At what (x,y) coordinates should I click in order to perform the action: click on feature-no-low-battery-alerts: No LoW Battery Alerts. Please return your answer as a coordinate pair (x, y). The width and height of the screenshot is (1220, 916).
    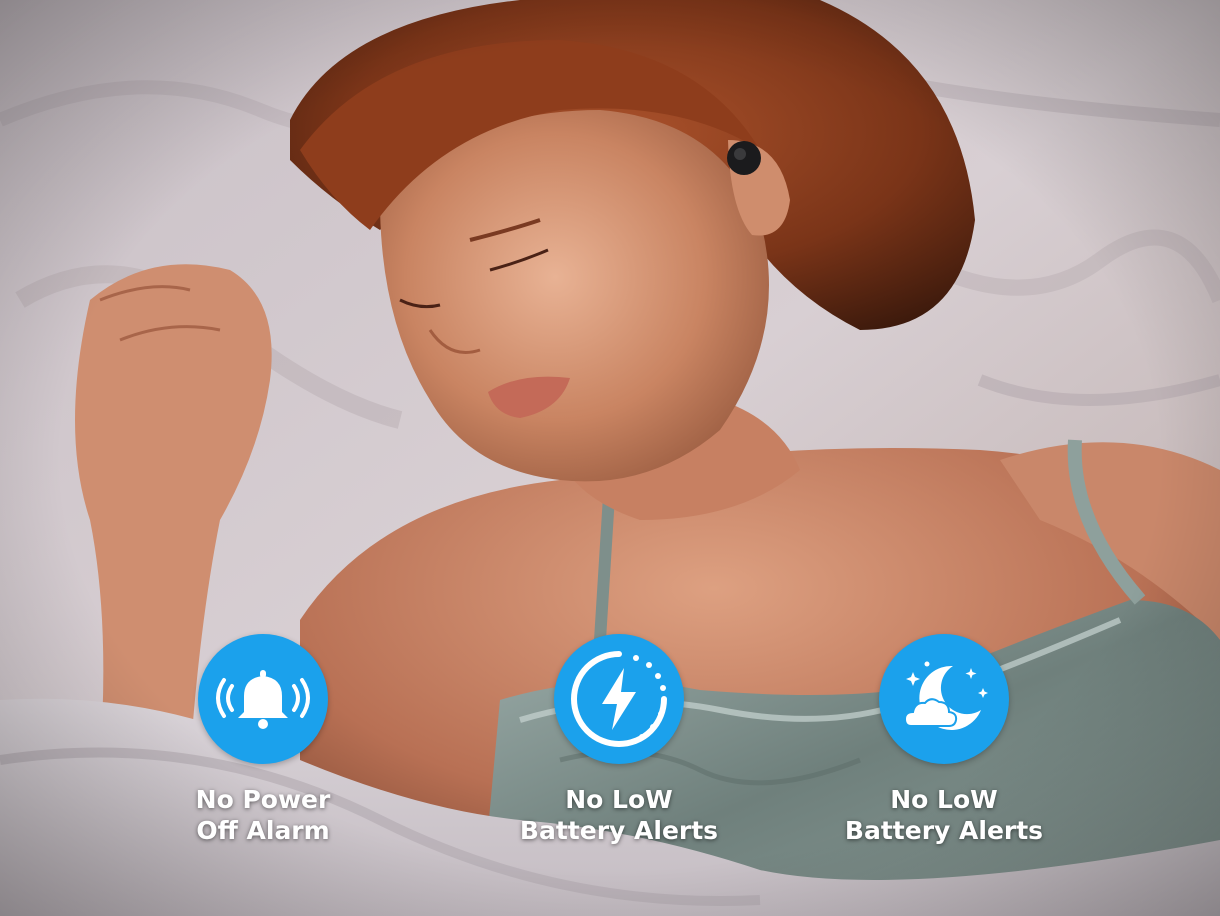
    Looking at the image, I should click on (619, 740).